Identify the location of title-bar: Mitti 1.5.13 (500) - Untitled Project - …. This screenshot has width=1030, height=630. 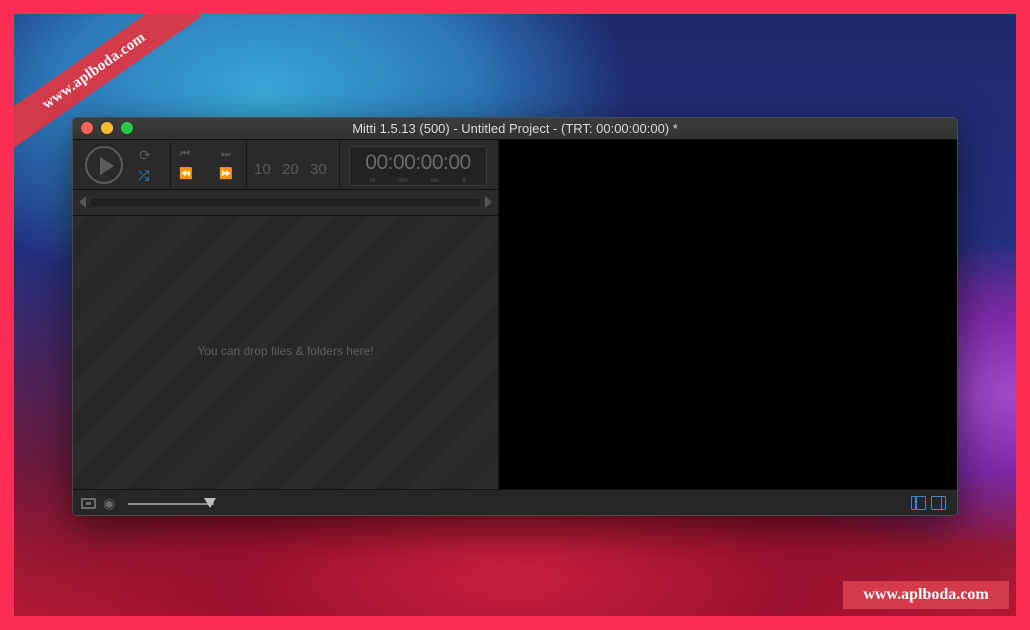
(515, 129).